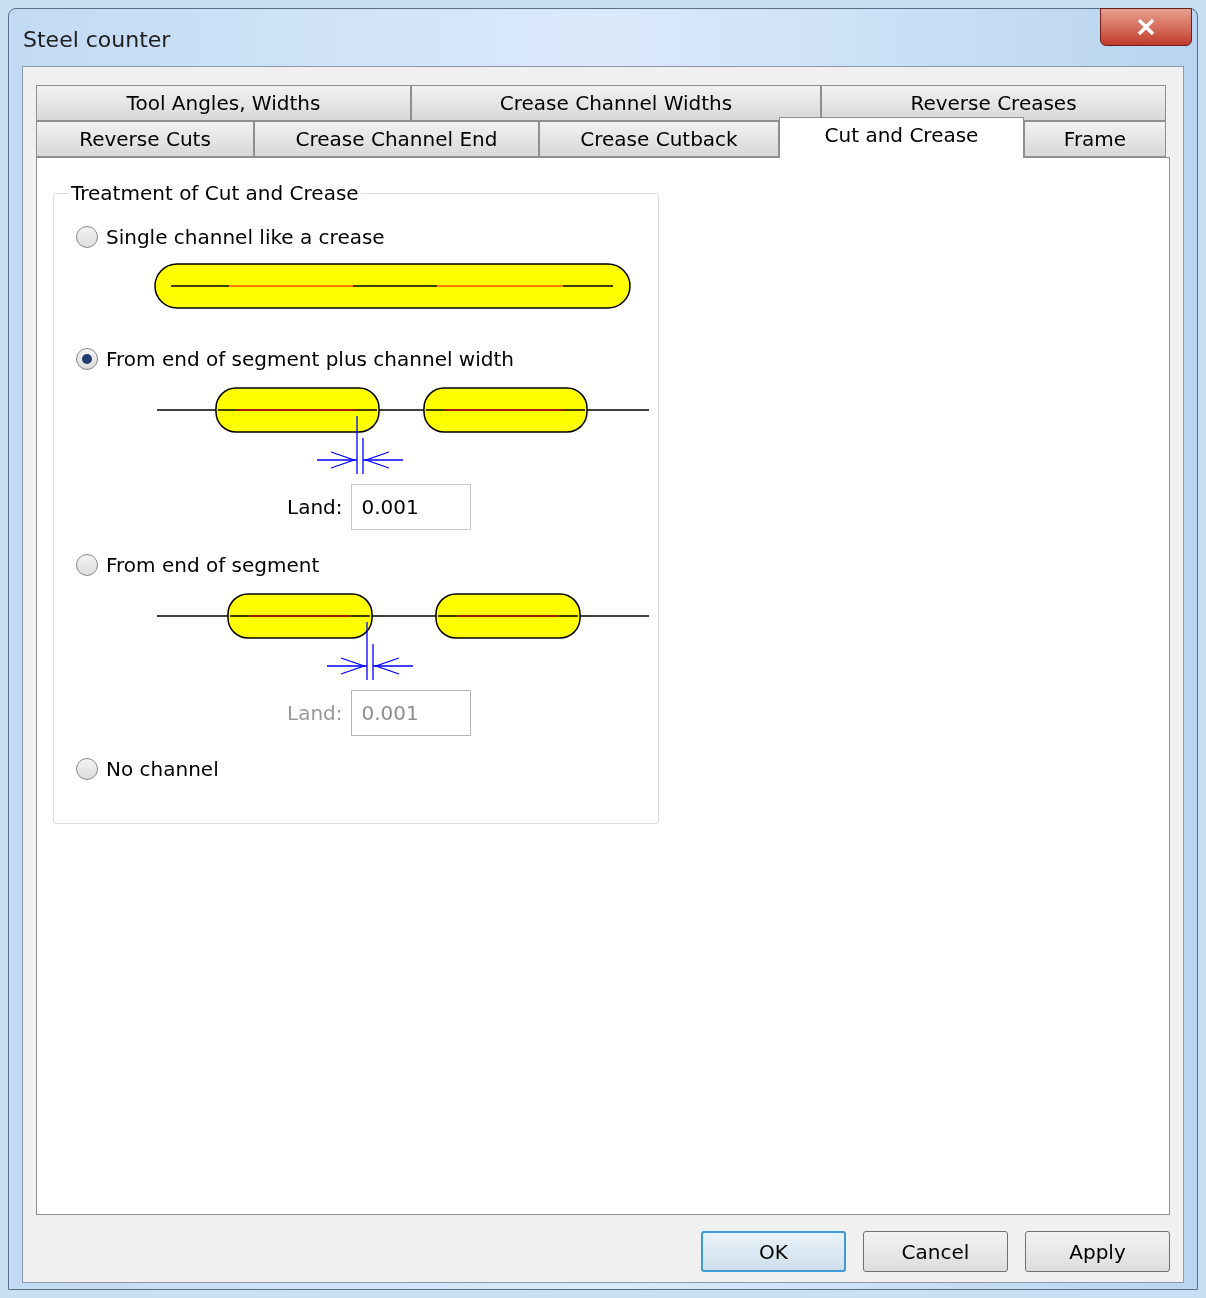 The image size is (1206, 1298). Describe the element at coordinates (310, 359) in the screenshot. I see `radio-label: From end of segment plus channel width` at that location.